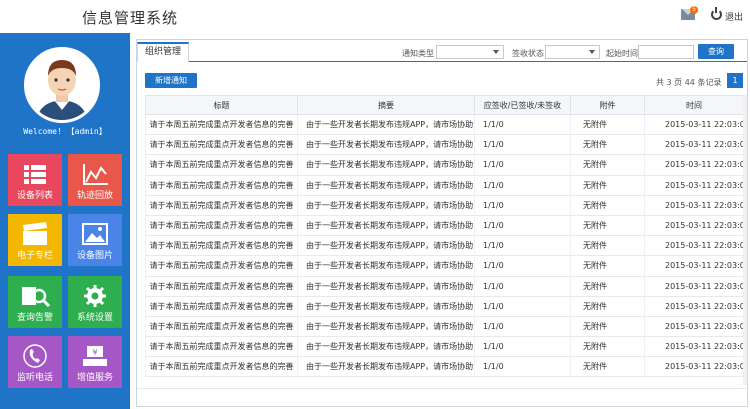  Describe the element at coordinates (694, 10) in the screenshot. I see `mail-badge: 5` at that location.